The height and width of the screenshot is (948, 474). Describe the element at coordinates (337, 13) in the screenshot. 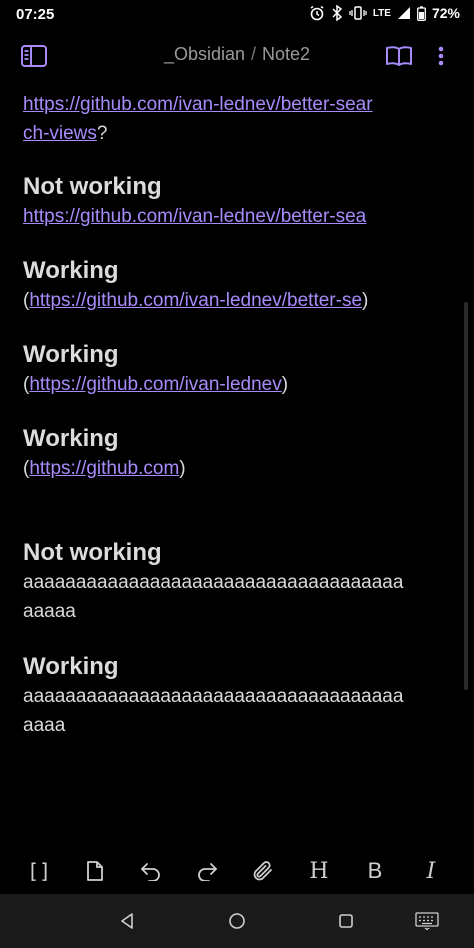

I see `bluetooth-icon` at that location.